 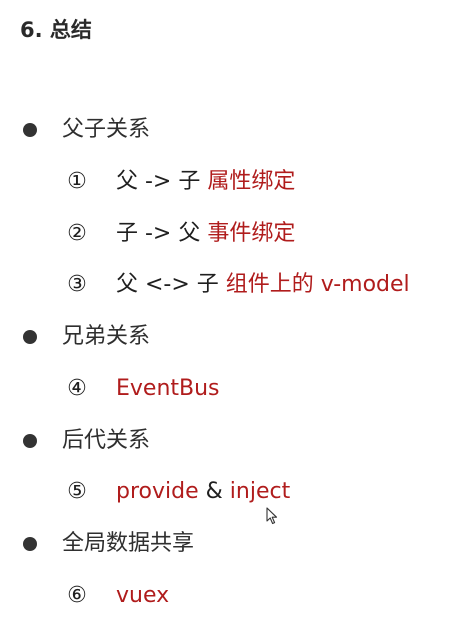 I want to click on item-marker: ③, so click(x=77, y=284).